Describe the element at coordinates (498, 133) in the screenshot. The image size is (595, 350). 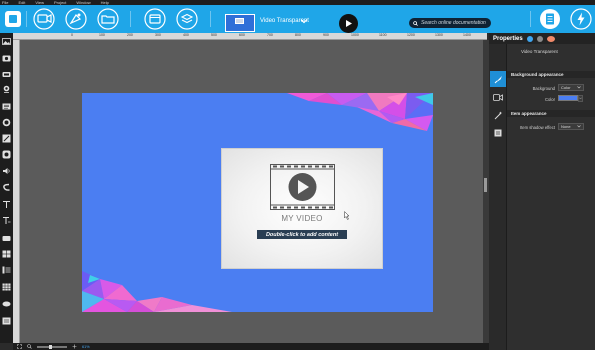
I see `tab-info` at that location.